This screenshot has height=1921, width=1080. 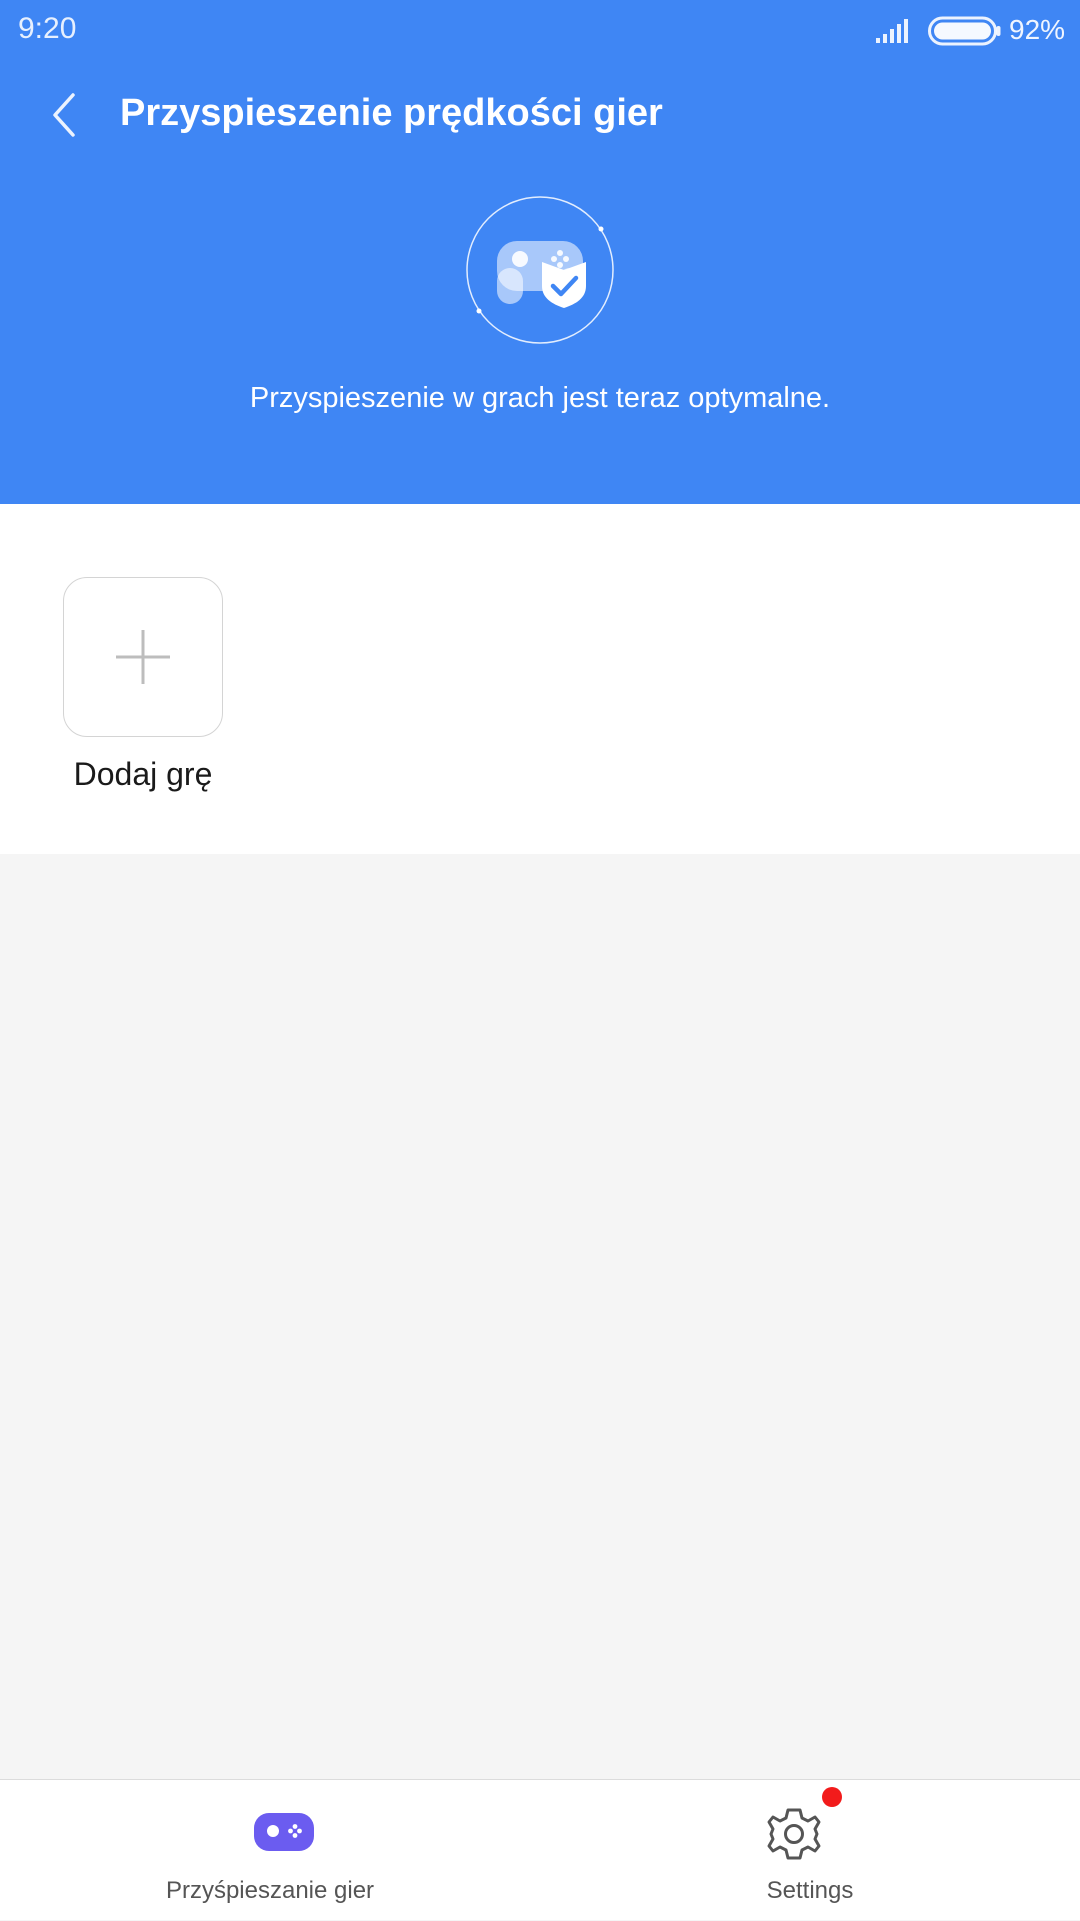 What do you see at coordinates (47, 28) in the screenshot?
I see `status-time: 9:20` at bounding box center [47, 28].